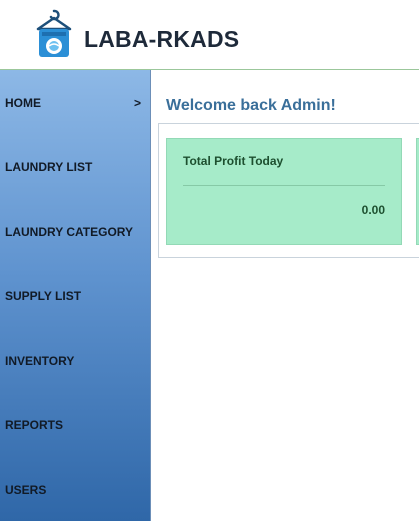 The image size is (419, 521). Describe the element at coordinates (233, 161) in the screenshot. I see `card-title: Total Profit Today` at that location.